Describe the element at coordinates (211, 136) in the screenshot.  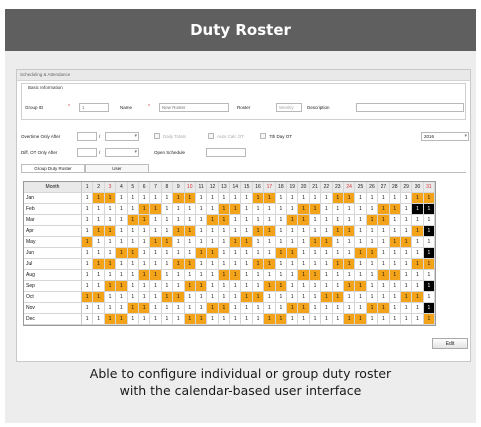
I see `auto-calc-ot-checkbox` at that location.